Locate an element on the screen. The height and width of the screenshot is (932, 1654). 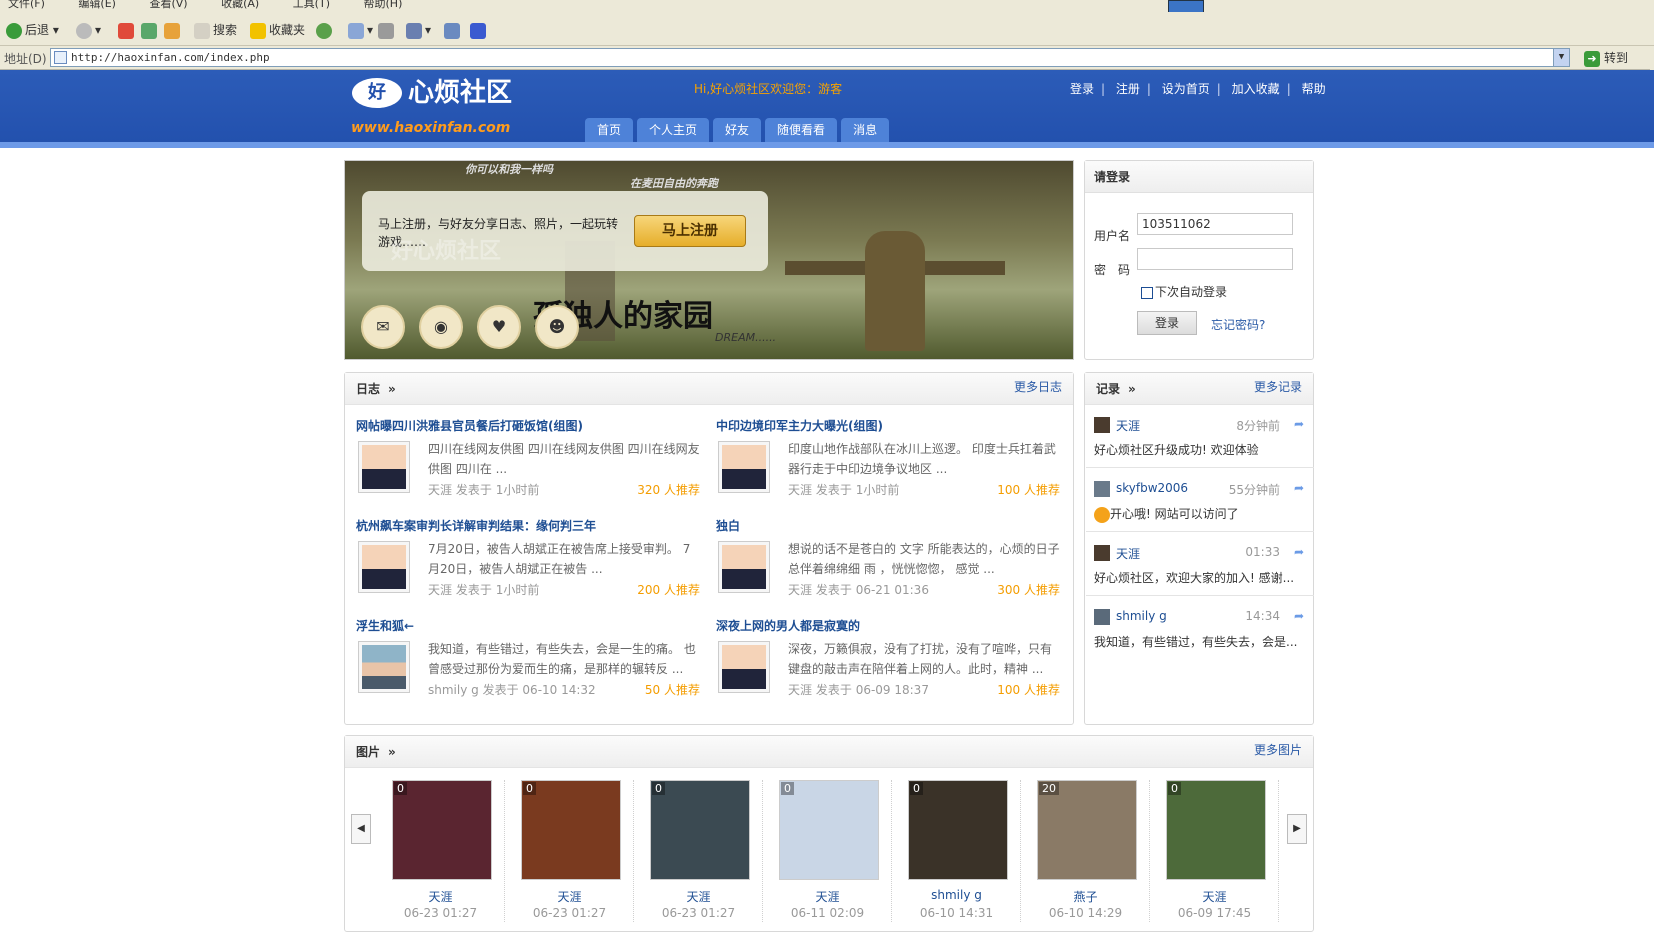
site-logo: 好 心烦社区 is located at coordinates (452, 93).